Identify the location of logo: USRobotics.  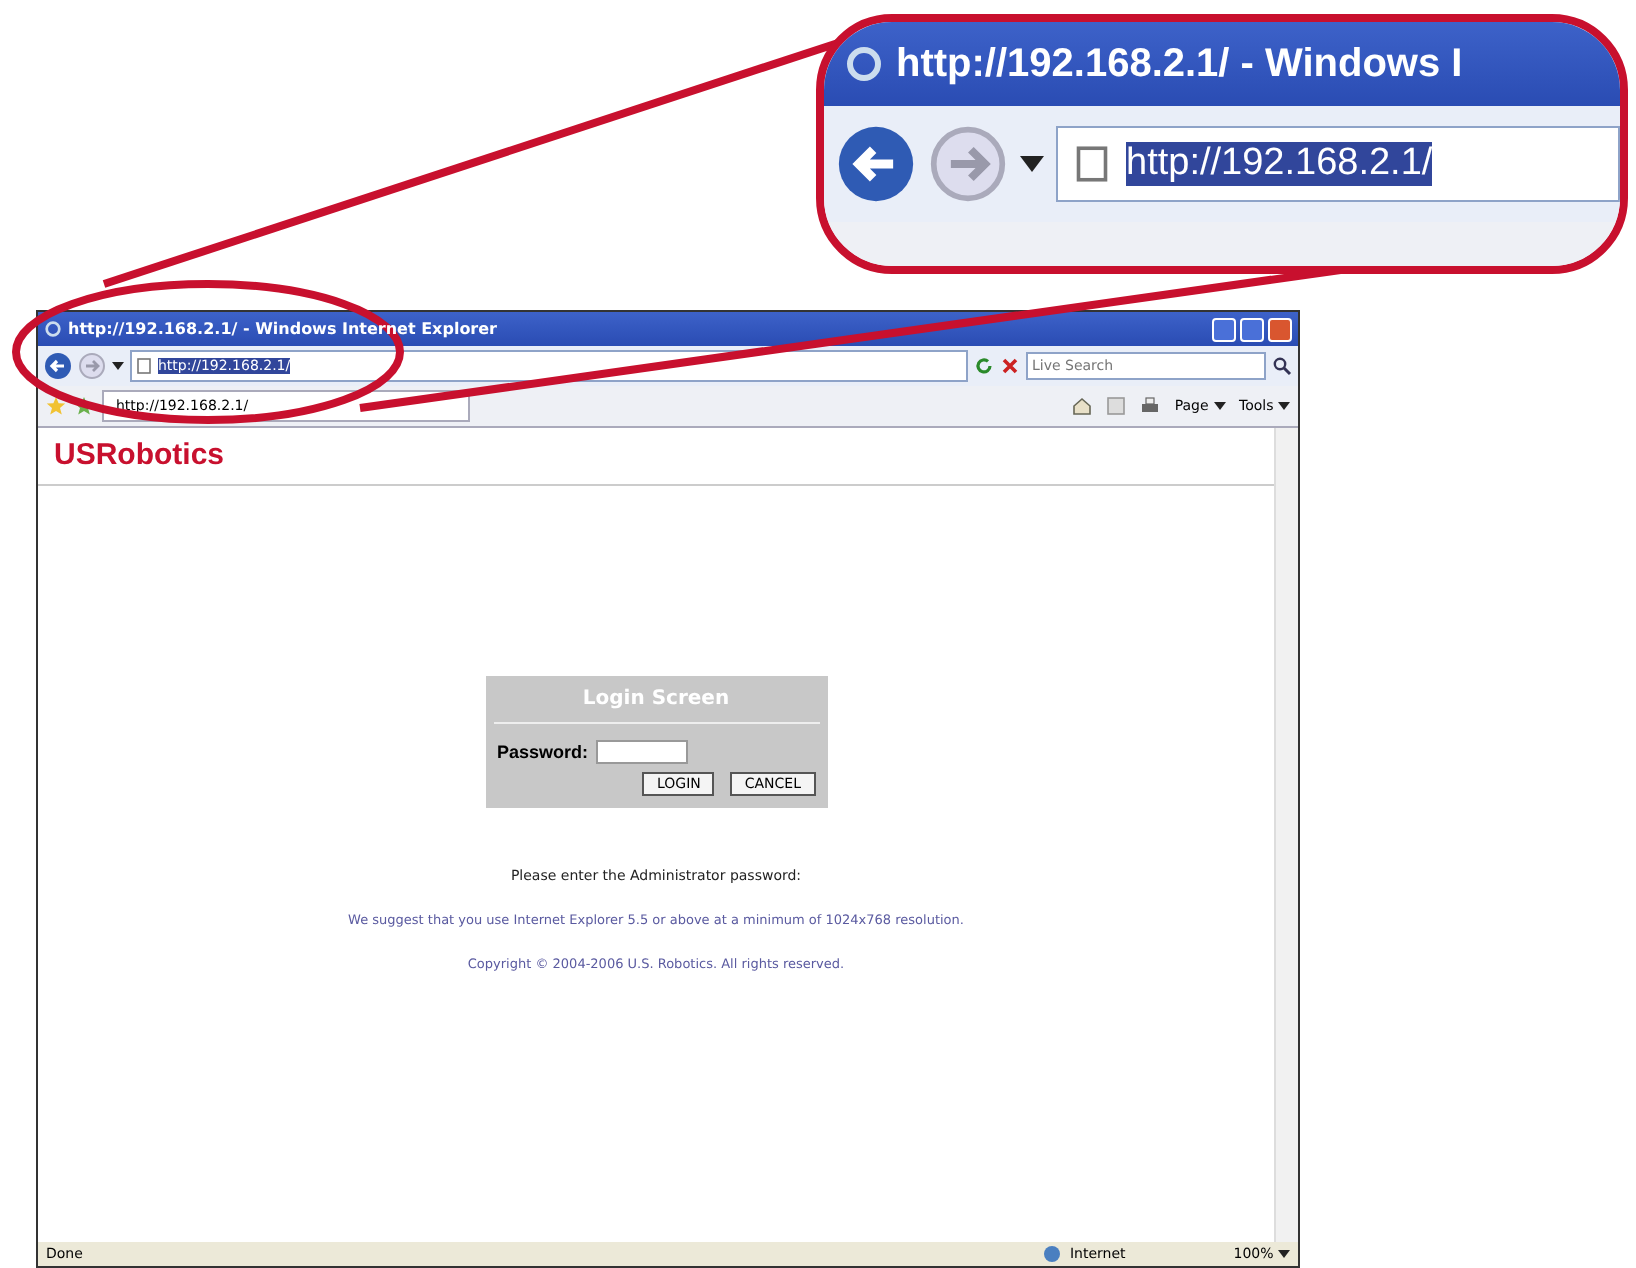
(139, 455).